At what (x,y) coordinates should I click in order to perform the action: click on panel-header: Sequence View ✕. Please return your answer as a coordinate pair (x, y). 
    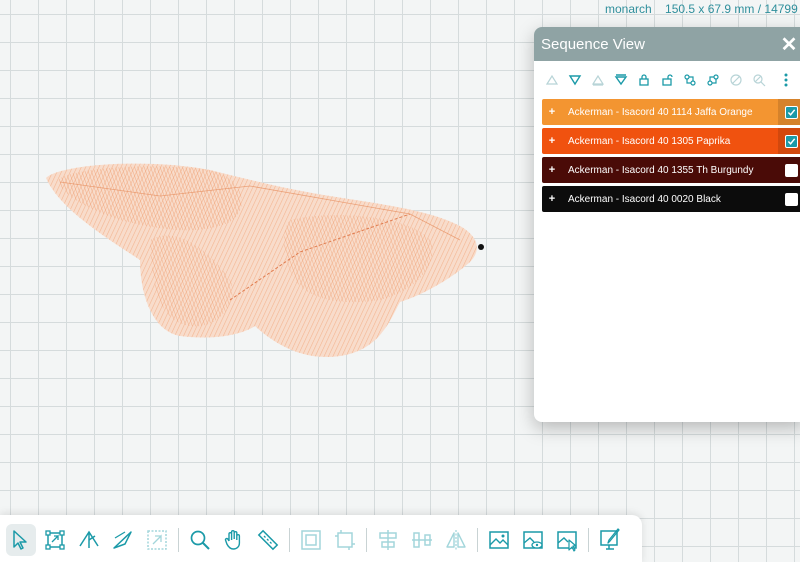
    Looking at the image, I should click on (667, 44).